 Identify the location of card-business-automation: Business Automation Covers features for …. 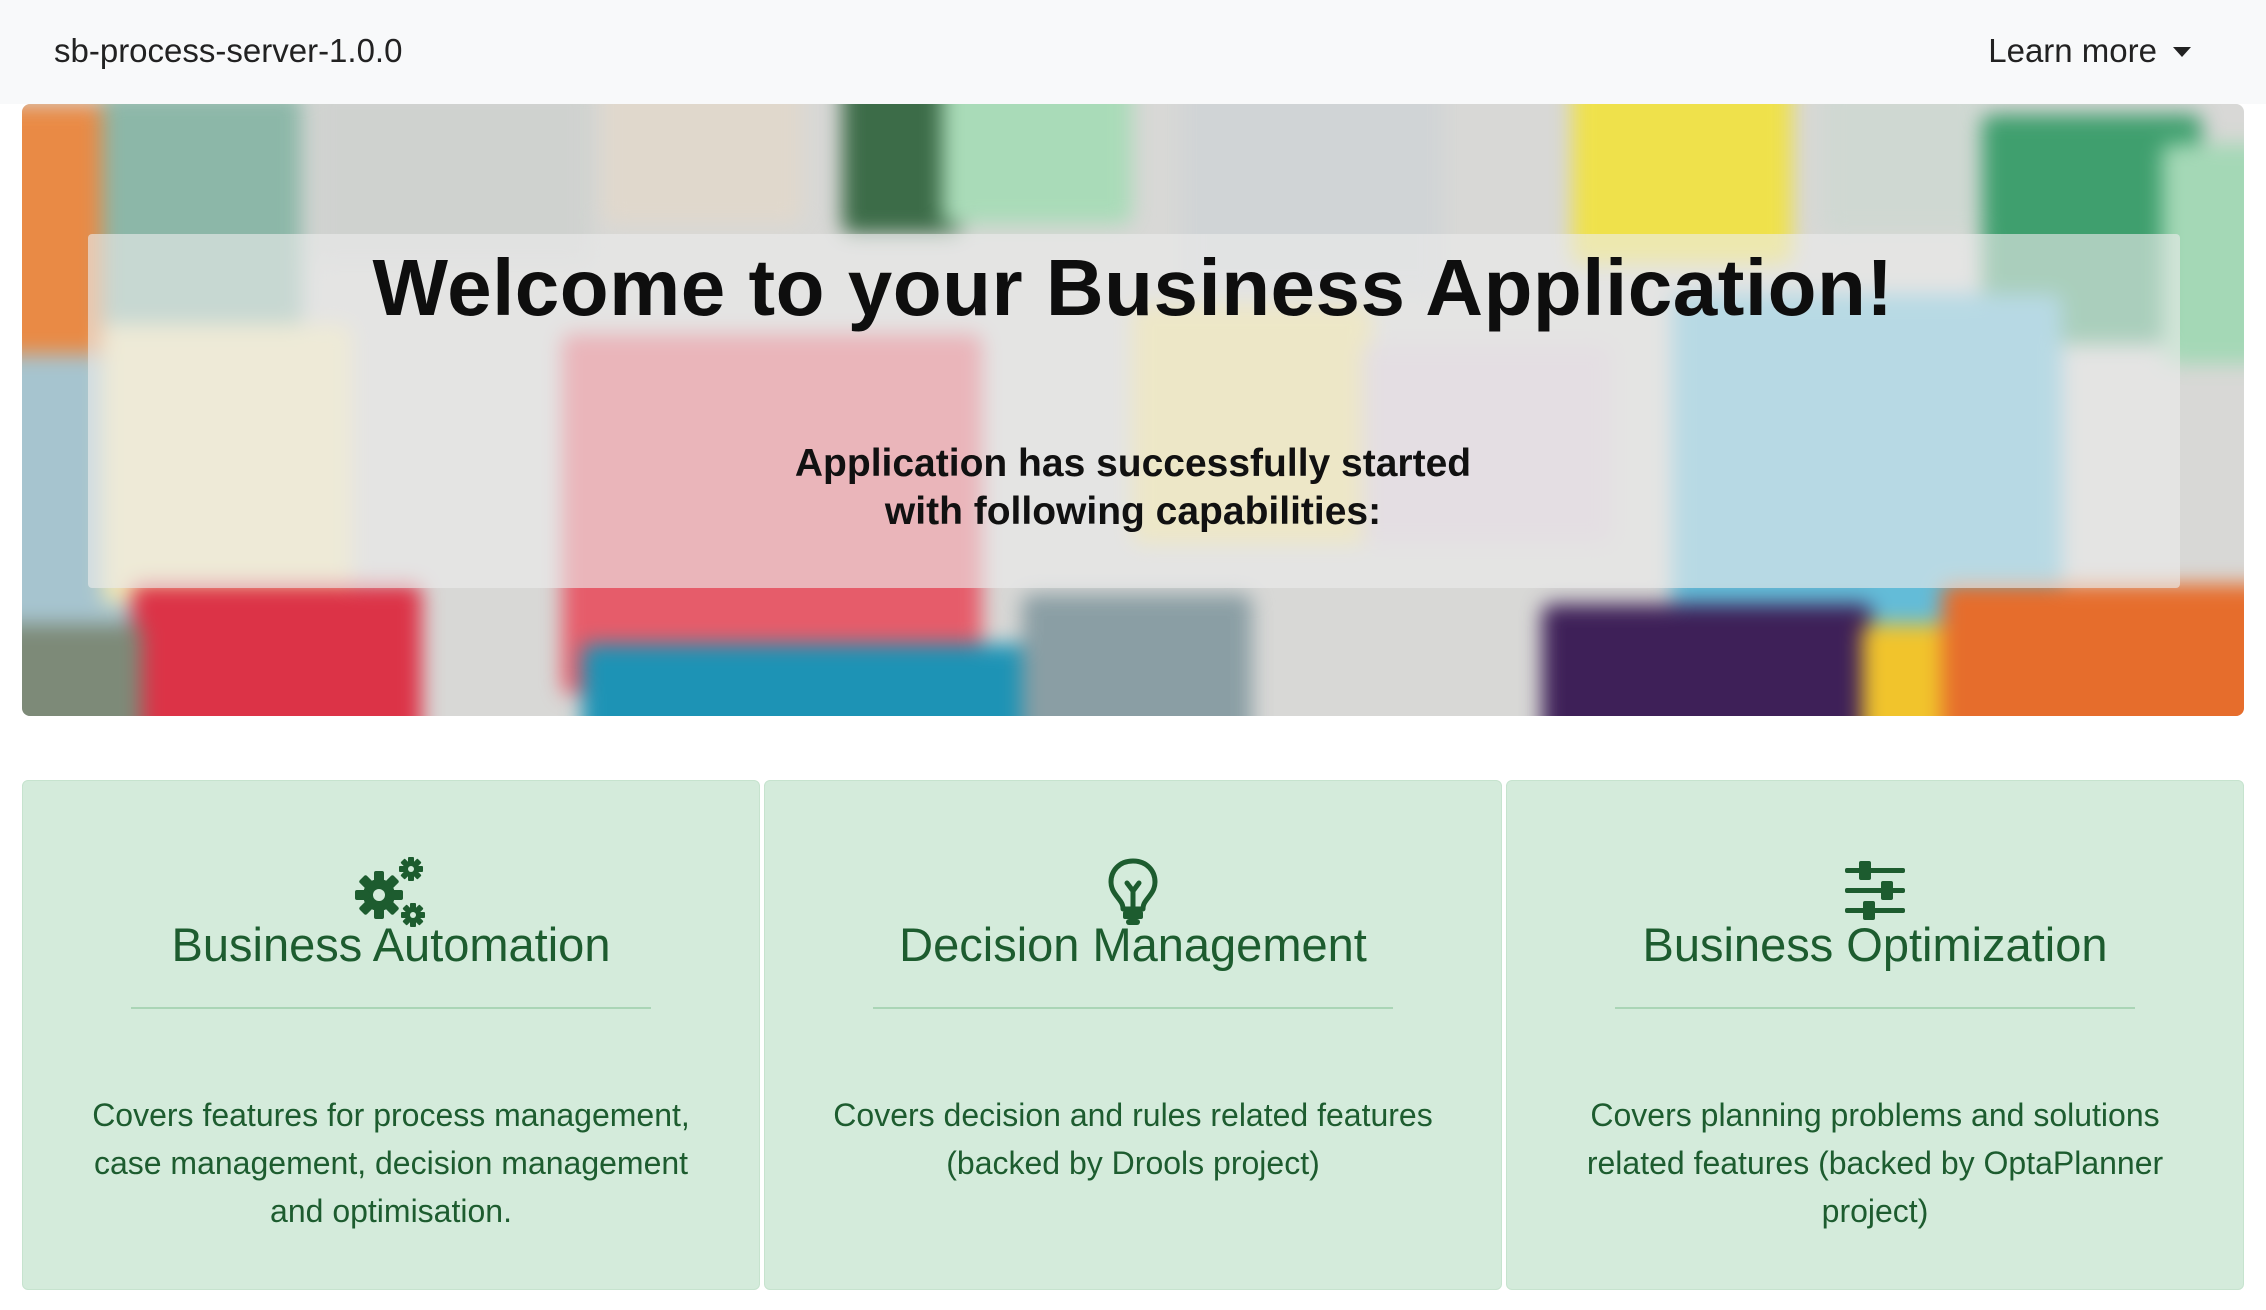
(391, 1035).